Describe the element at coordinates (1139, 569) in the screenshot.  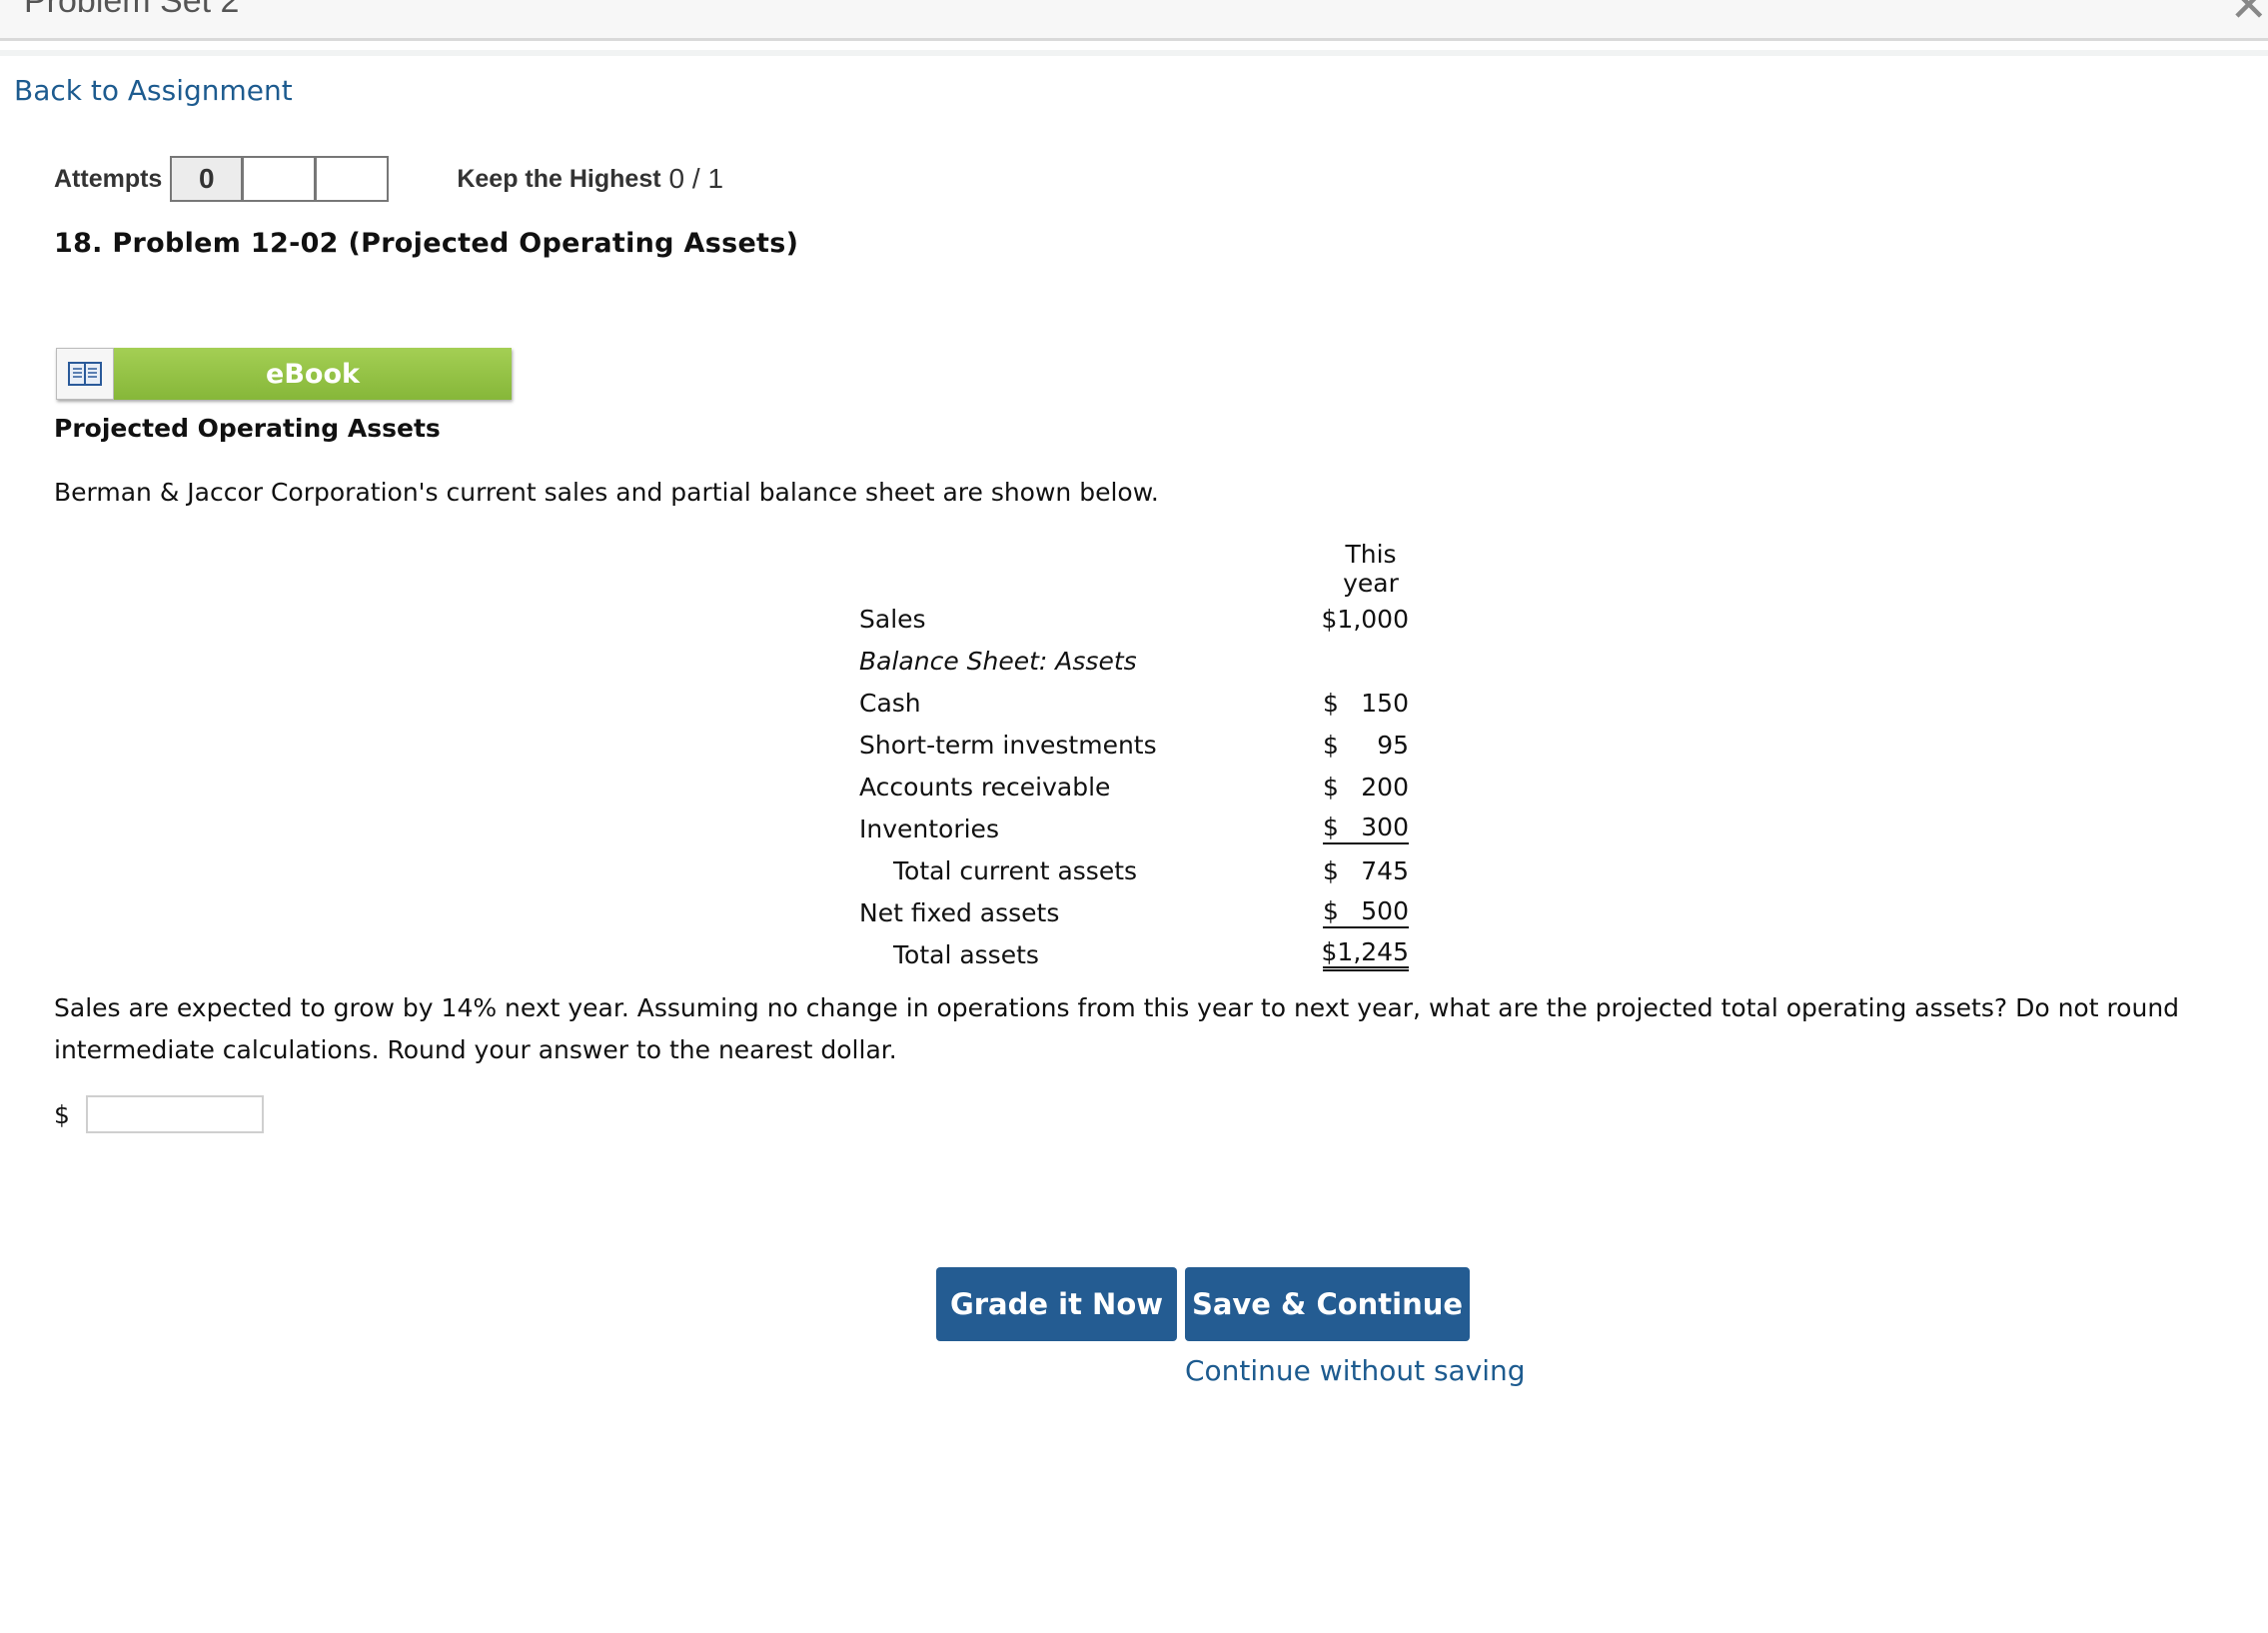
I see `table-header-row: This year` at that location.